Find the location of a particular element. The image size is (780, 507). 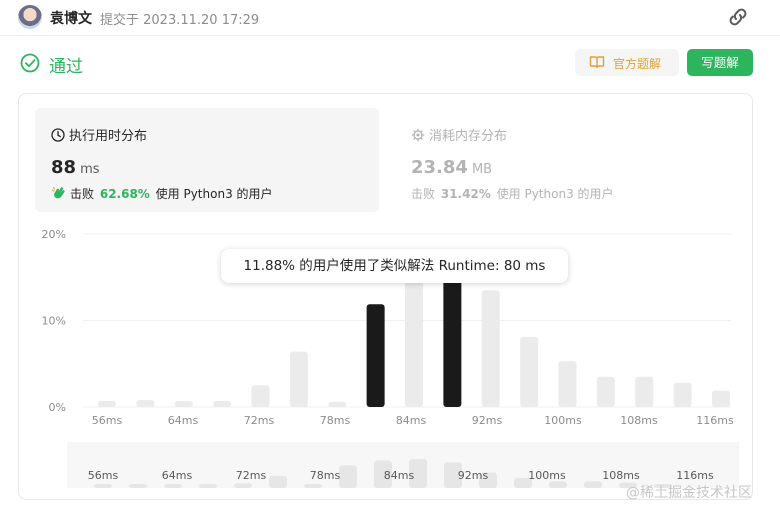

x-tick-label: 100ms is located at coordinates (563, 420).